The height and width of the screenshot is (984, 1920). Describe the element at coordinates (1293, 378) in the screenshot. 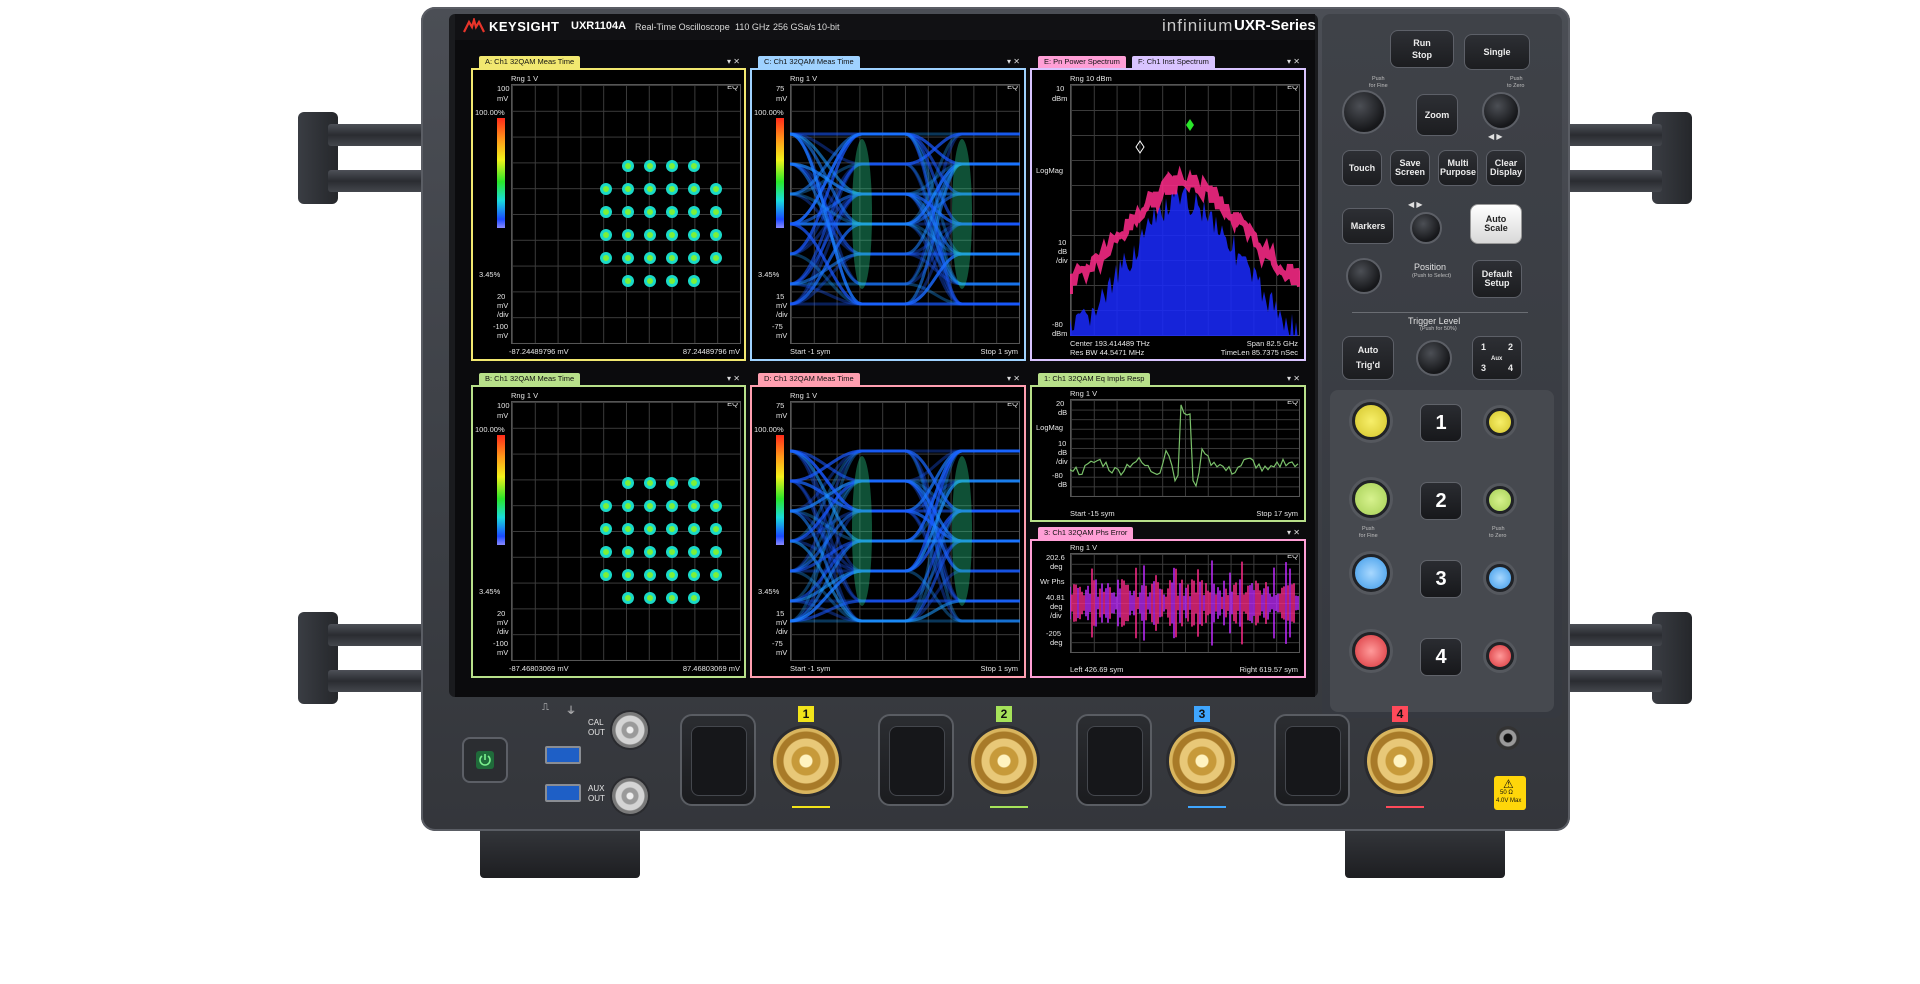

I see `panel-g-window-controls: ▾ ✕` at that location.